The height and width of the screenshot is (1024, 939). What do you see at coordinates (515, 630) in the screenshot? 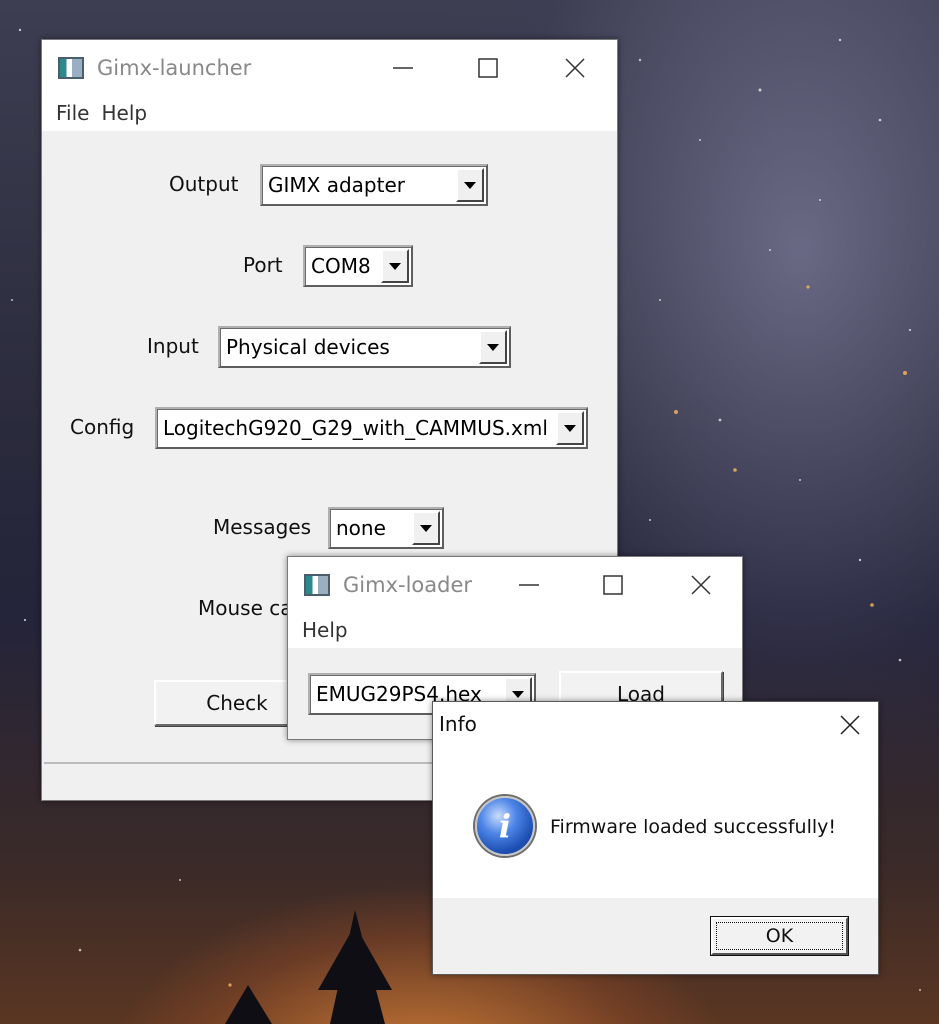
I see `loader-menubar: Help` at bounding box center [515, 630].